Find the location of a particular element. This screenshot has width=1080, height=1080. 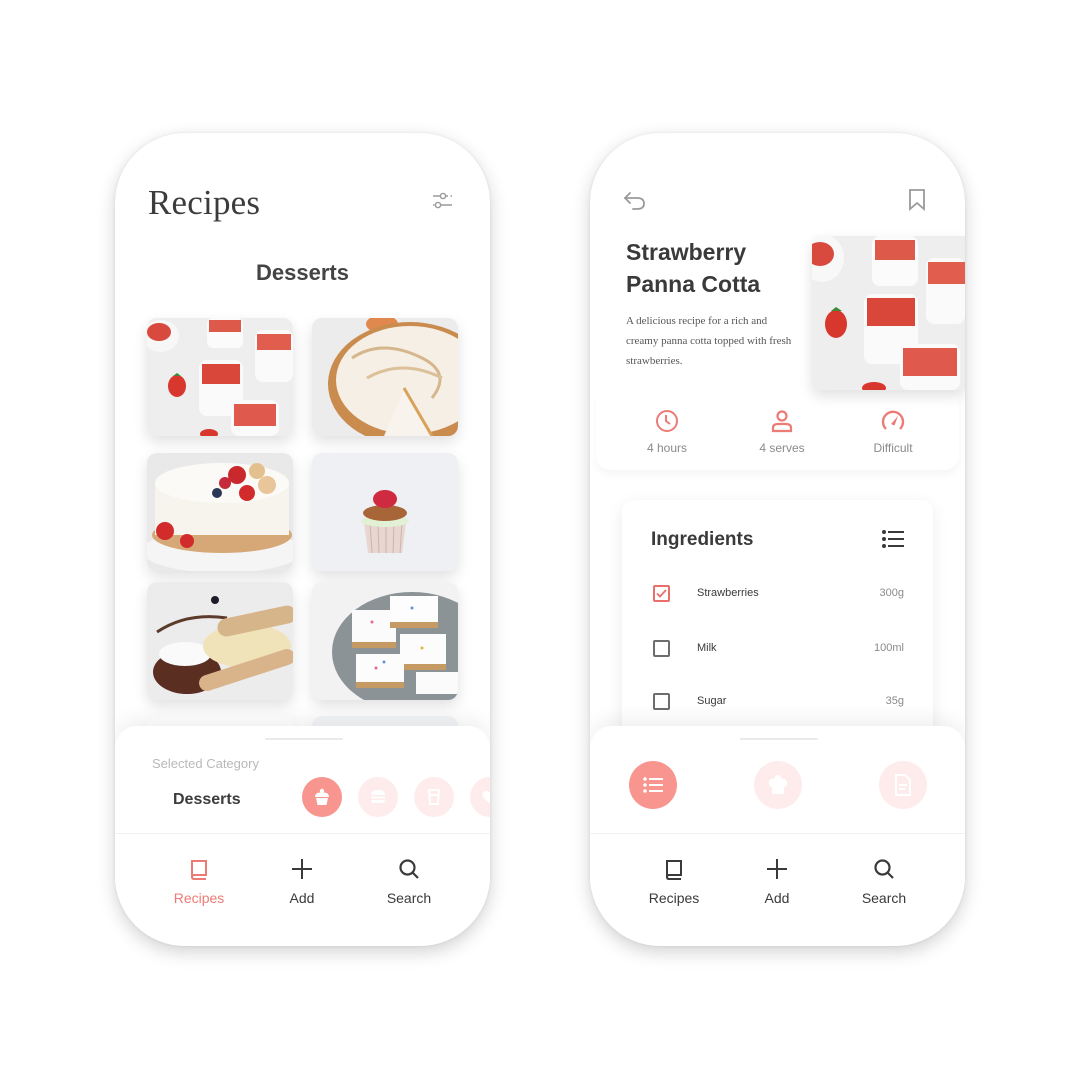

chef-hat-icon is located at coordinates (778, 784).